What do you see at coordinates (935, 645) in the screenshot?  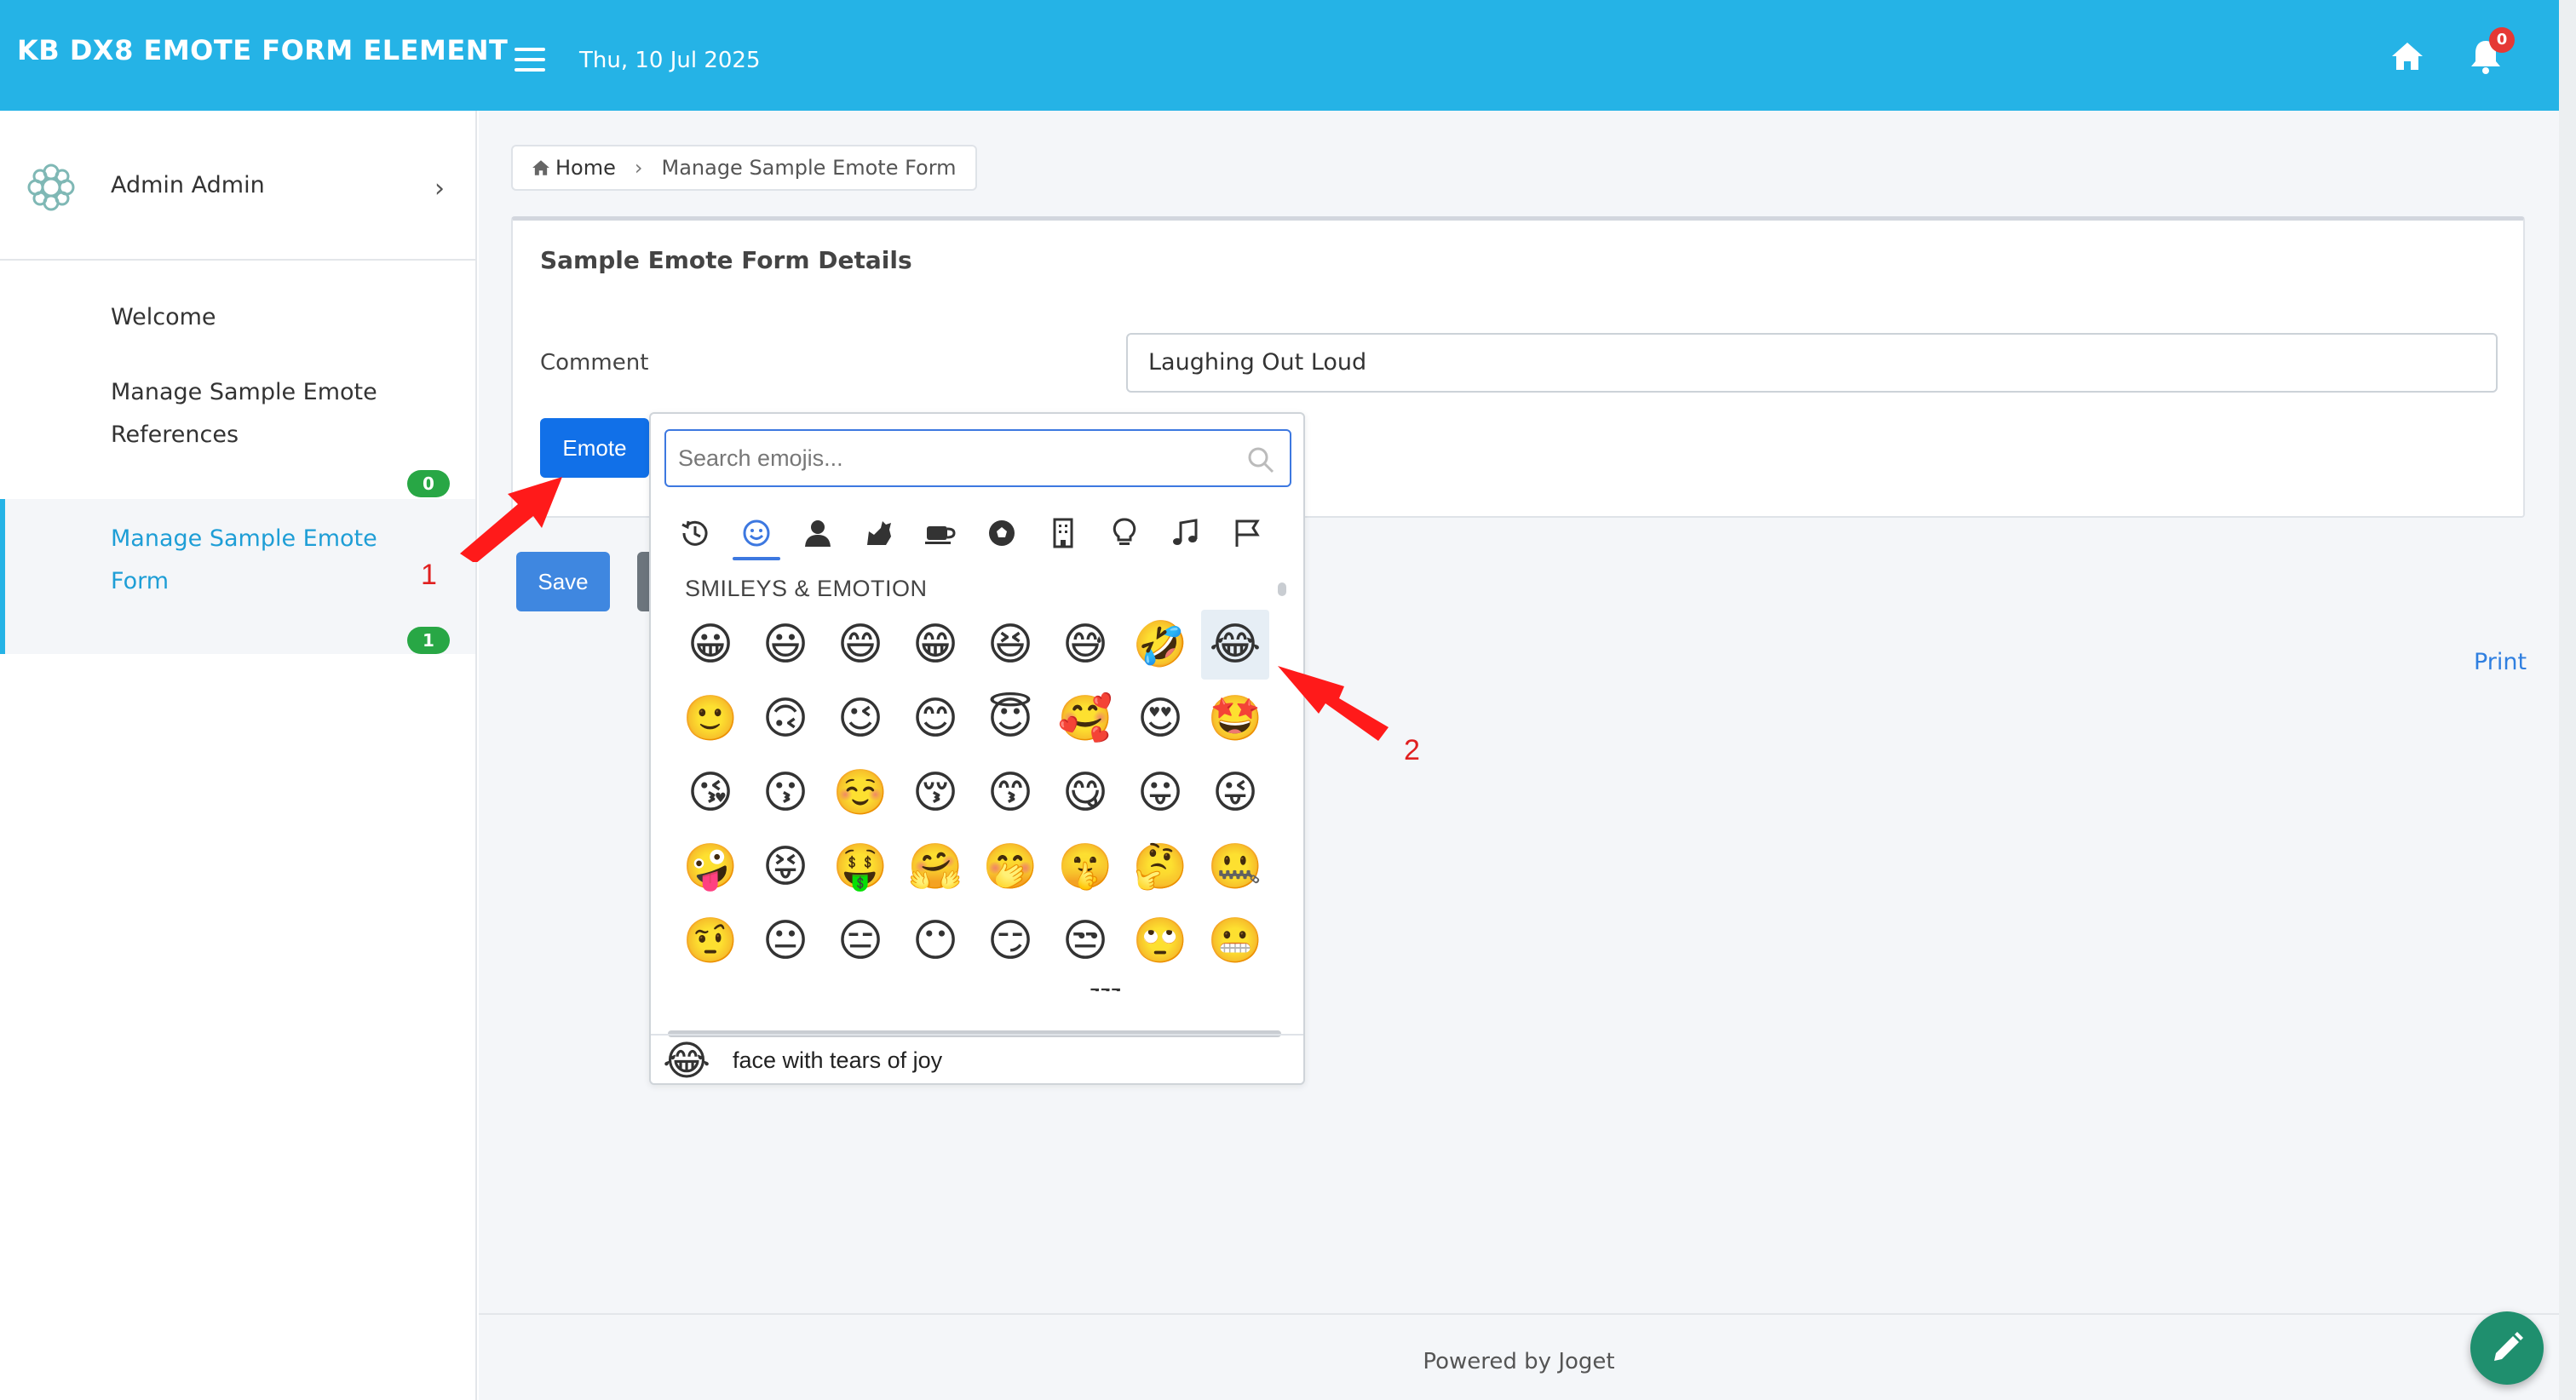 I see `emoji-cell: 😁` at bounding box center [935, 645].